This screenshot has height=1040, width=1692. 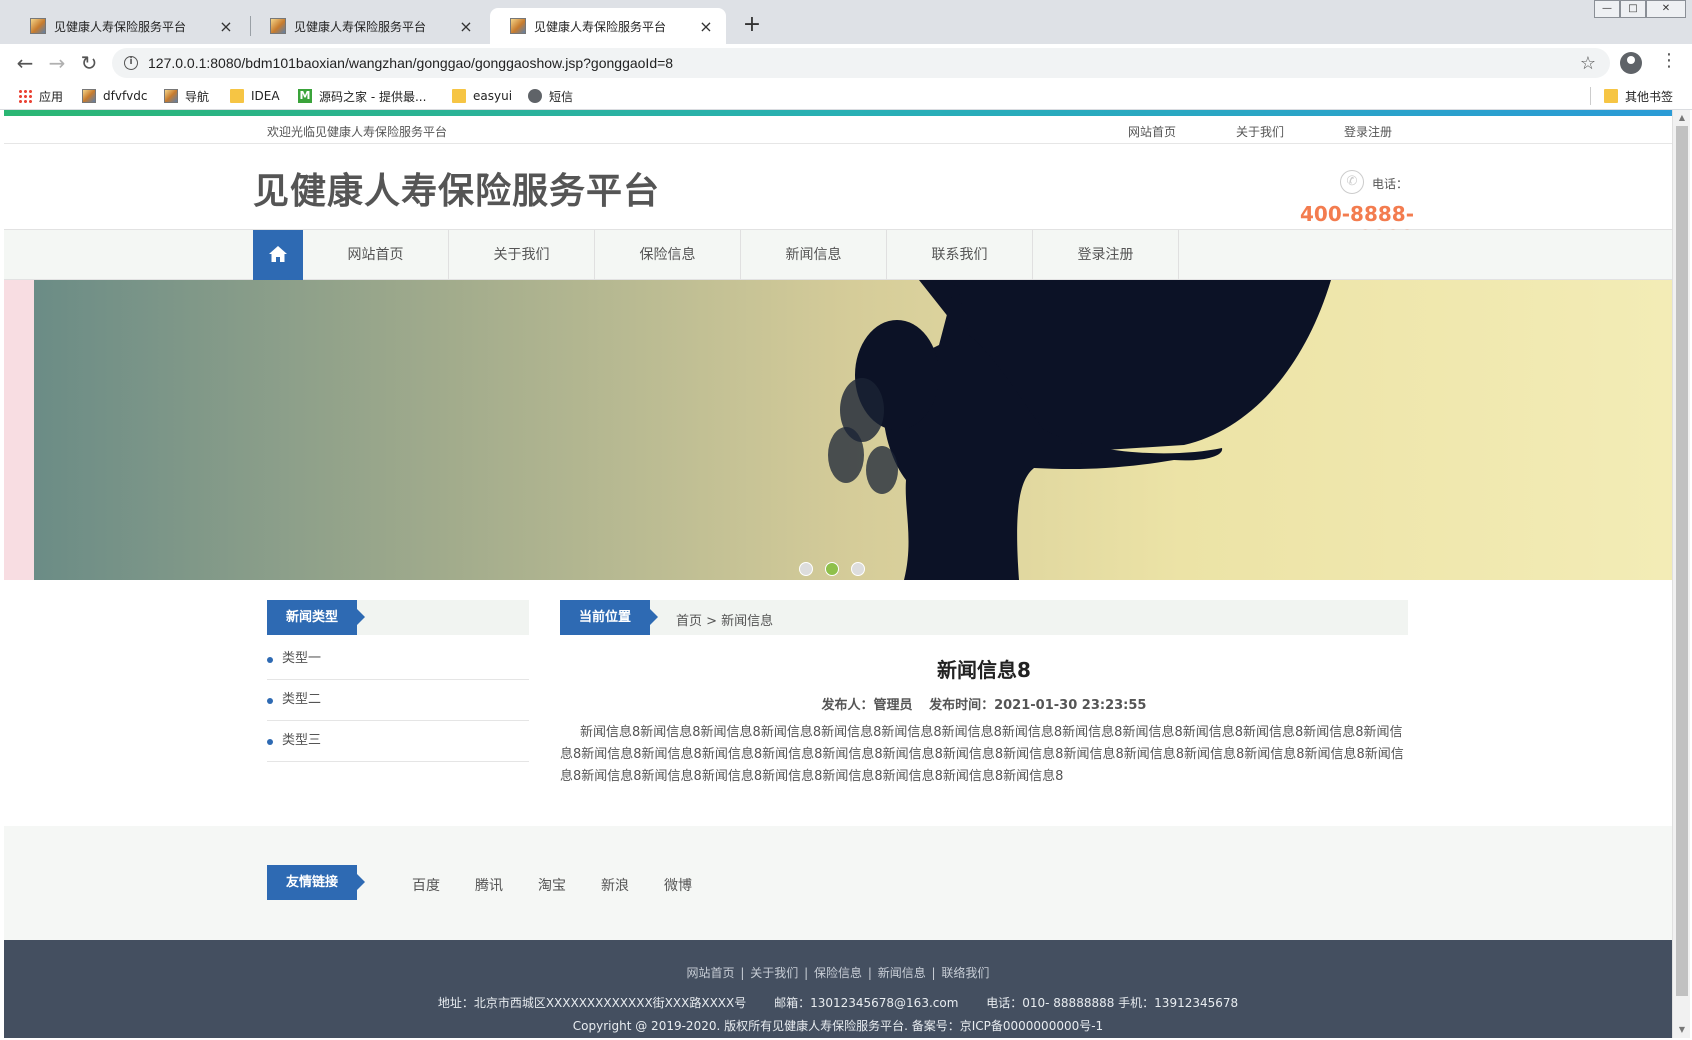 What do you see at coordinates (1631, 63) in the screenshot?
I see `profile-avatar-icon` at bounding box center [1631, 63].